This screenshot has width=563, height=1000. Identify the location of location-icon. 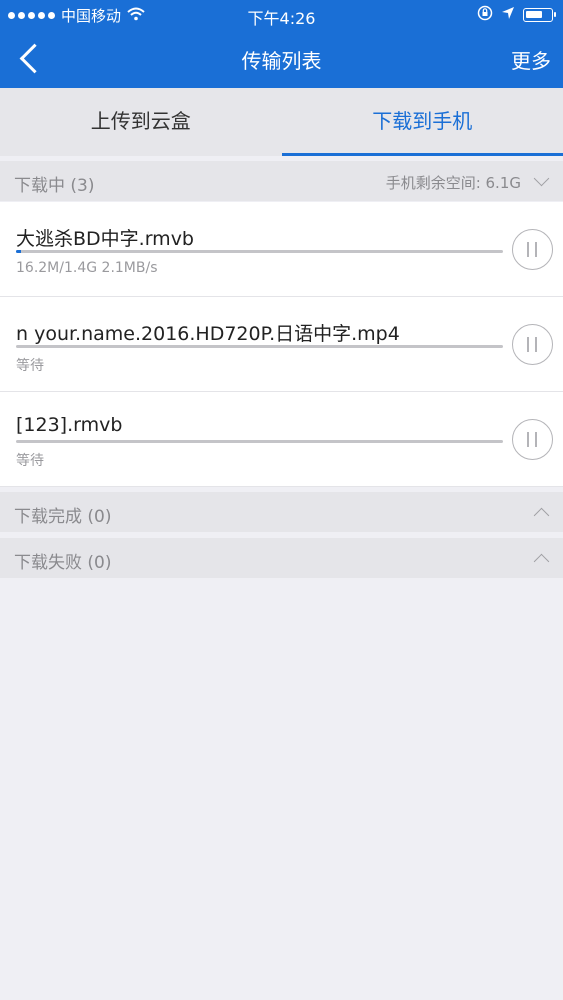
(508, 15).